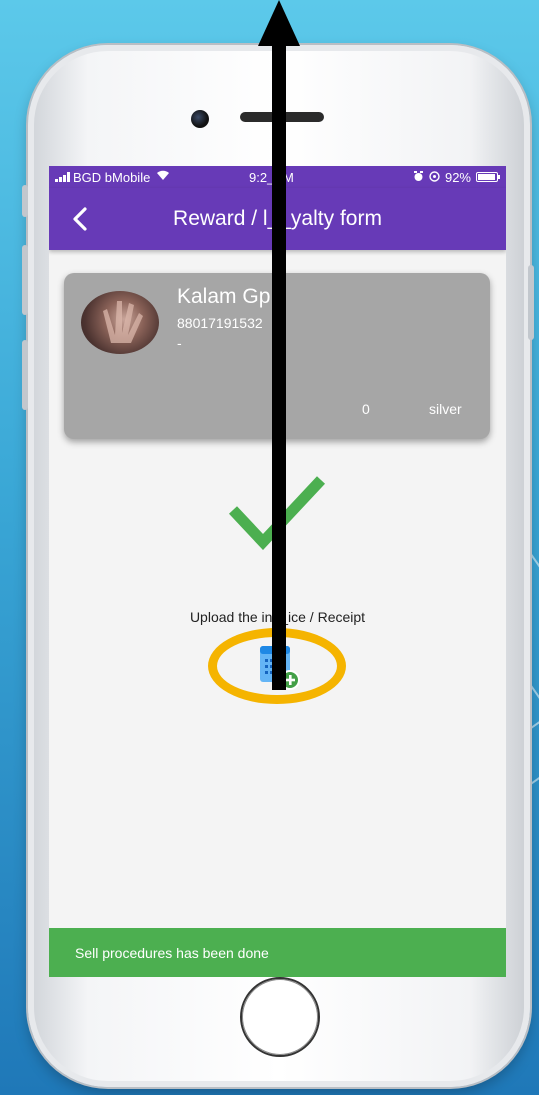 The height and width of the screenshot is (1095, 539). What do you see at coordinates (280, 1017) in the screenshot?
I see `home-button` at bounding box center [280, 1017].